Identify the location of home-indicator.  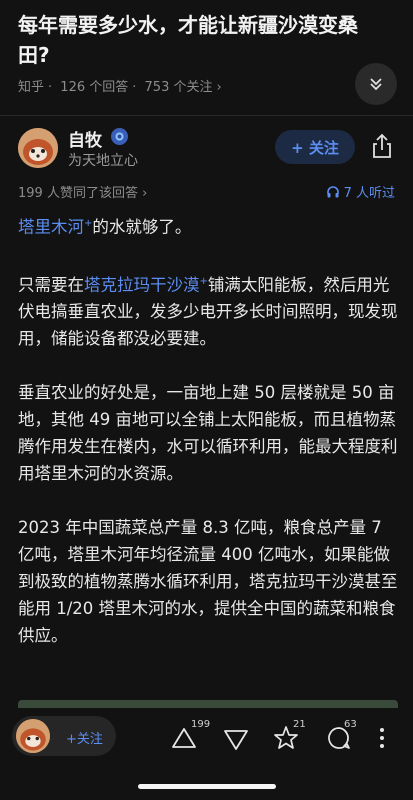
(207, 786).